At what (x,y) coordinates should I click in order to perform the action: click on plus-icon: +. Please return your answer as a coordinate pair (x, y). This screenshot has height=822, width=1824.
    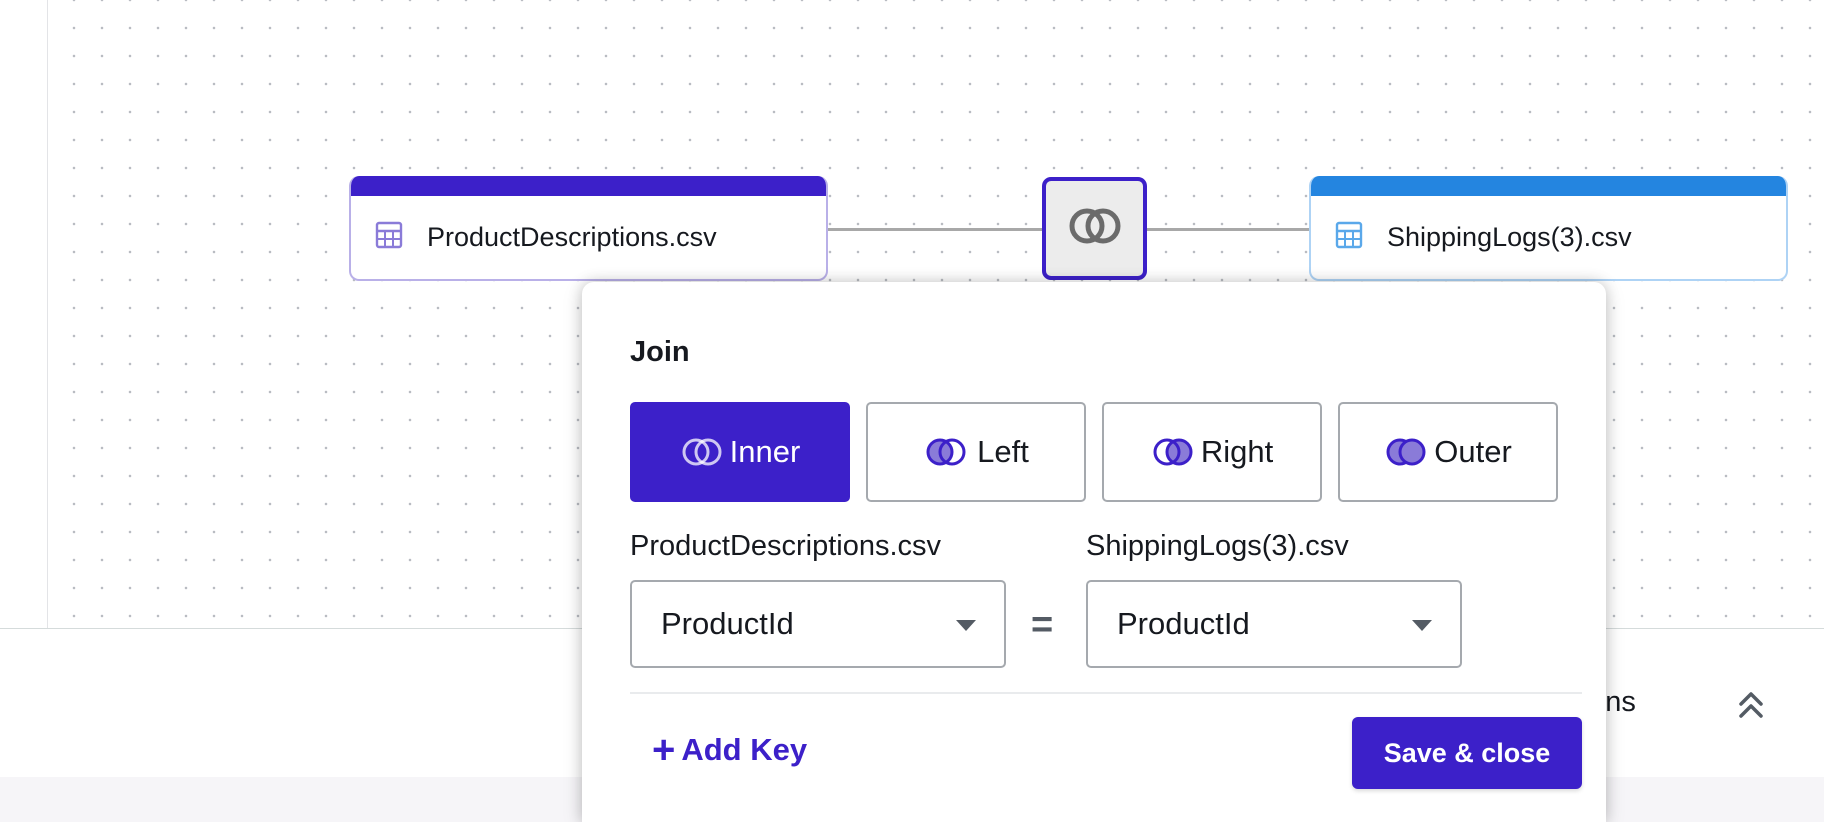
    Looking at the image, I should click on (664, 750).